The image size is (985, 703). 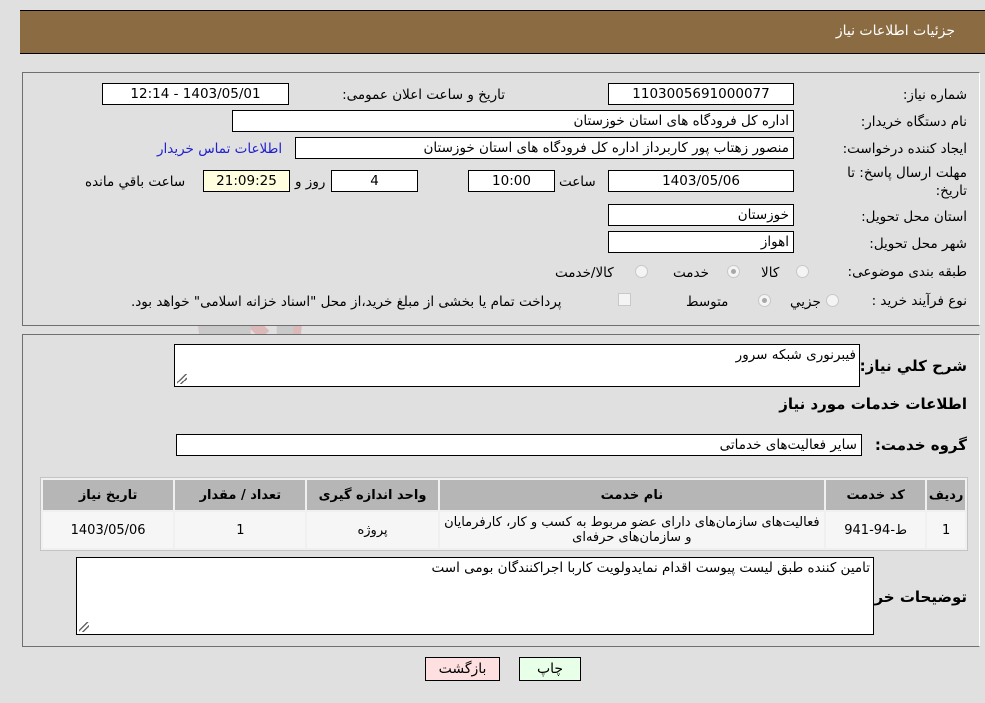 I want to click on process-option-medium: متوسط, so click(x=707, y=302).